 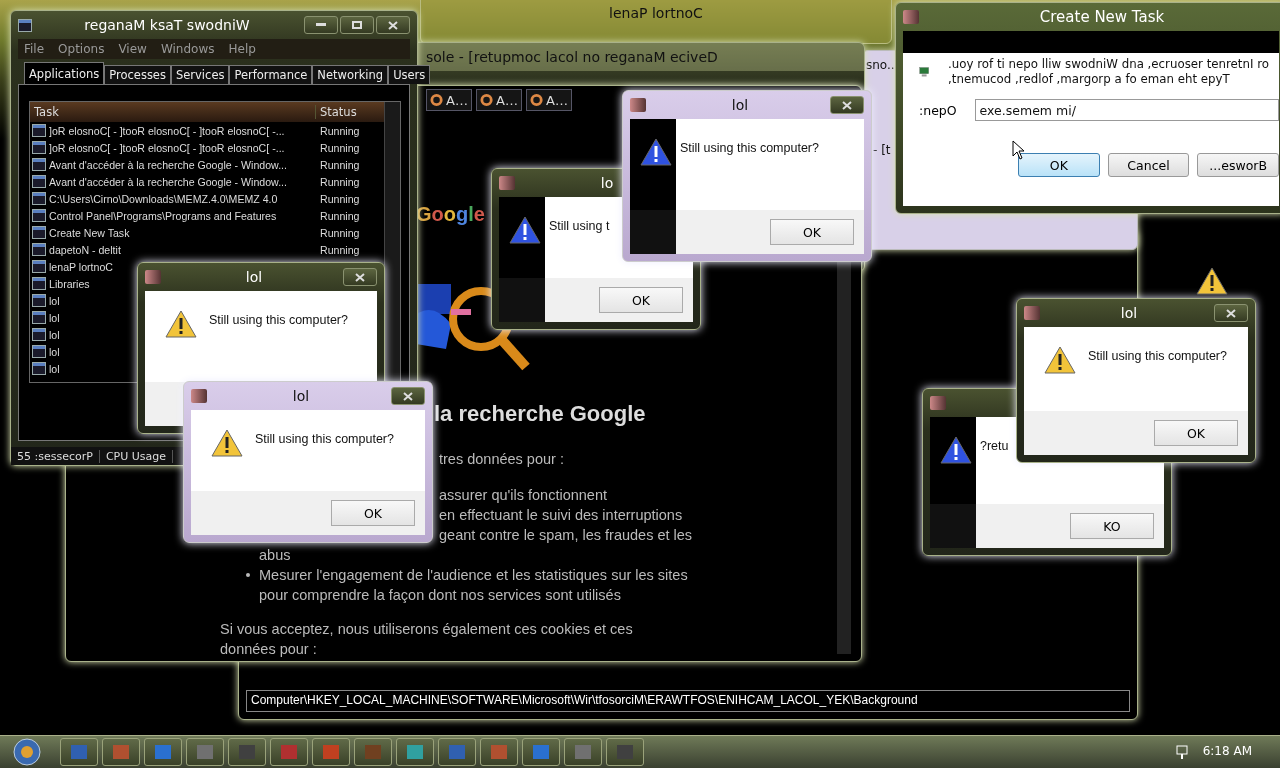 What do you see at coordinates (34, 49) in the screenshot?
I see `menu-item: File` at bounding box center [34, 49].